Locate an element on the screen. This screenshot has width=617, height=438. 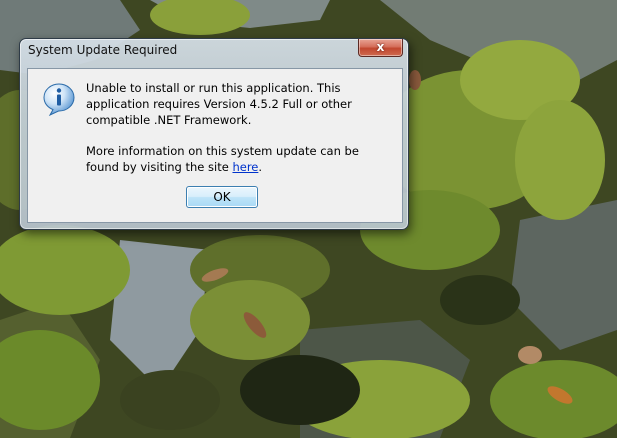
message-info-suffix: . is located at coordinates (260, 167).